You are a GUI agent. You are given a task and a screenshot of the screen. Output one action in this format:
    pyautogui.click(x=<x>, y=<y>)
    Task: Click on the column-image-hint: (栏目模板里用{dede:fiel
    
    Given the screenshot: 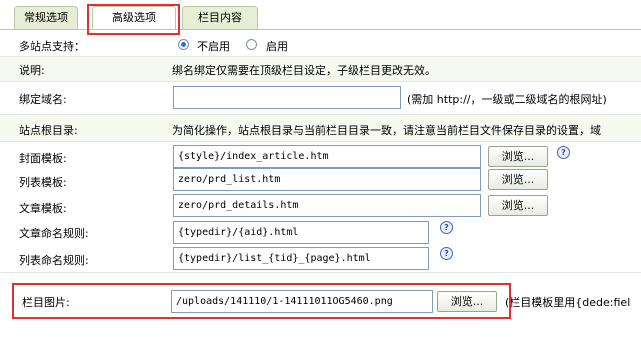 What is the action you would take?
    pyautogui.click(x=568, y=302)
    